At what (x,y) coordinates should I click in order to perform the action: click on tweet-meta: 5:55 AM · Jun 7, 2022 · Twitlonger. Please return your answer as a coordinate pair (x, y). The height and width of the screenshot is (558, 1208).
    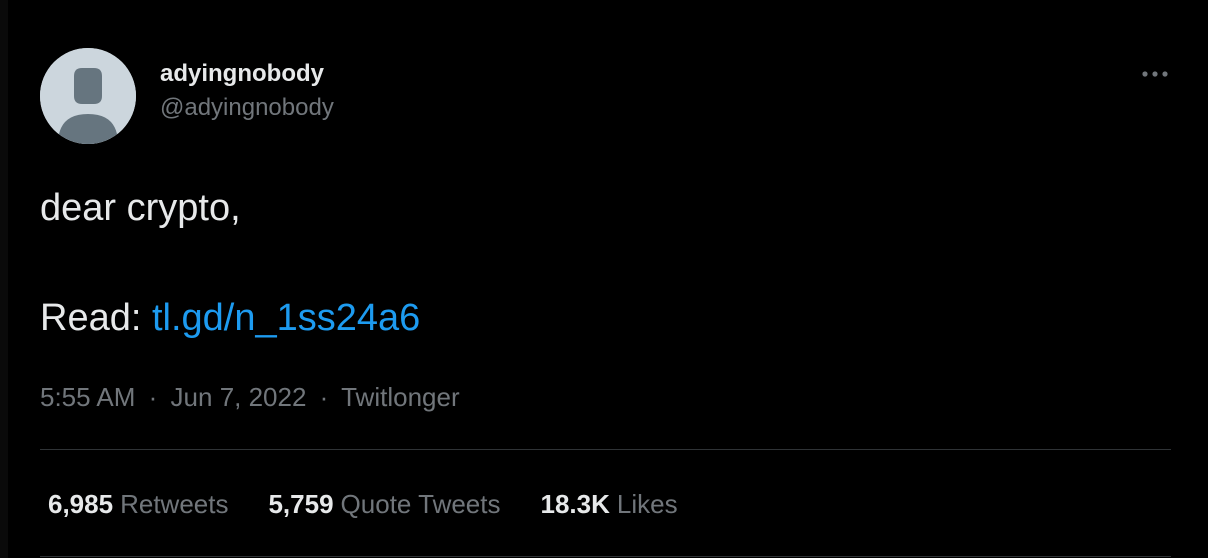
    Looking at the image, I should click on (250, 397).